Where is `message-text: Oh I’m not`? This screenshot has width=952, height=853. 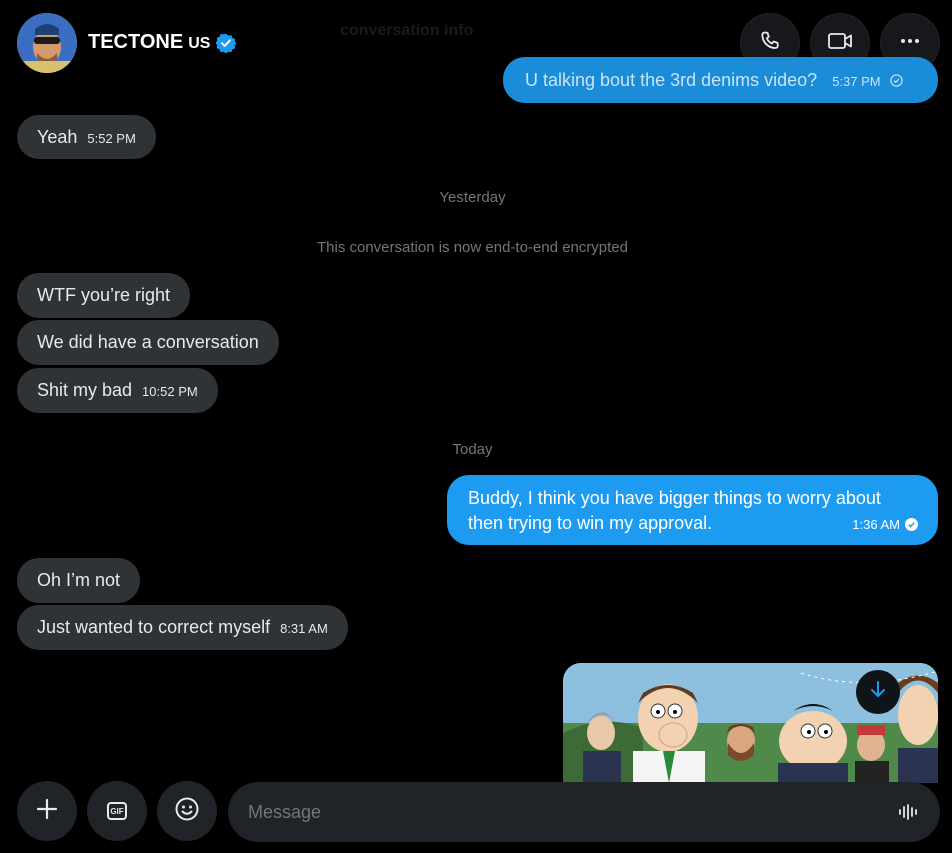 message-text: Oh I’m not is located at coordinates (79, 580).